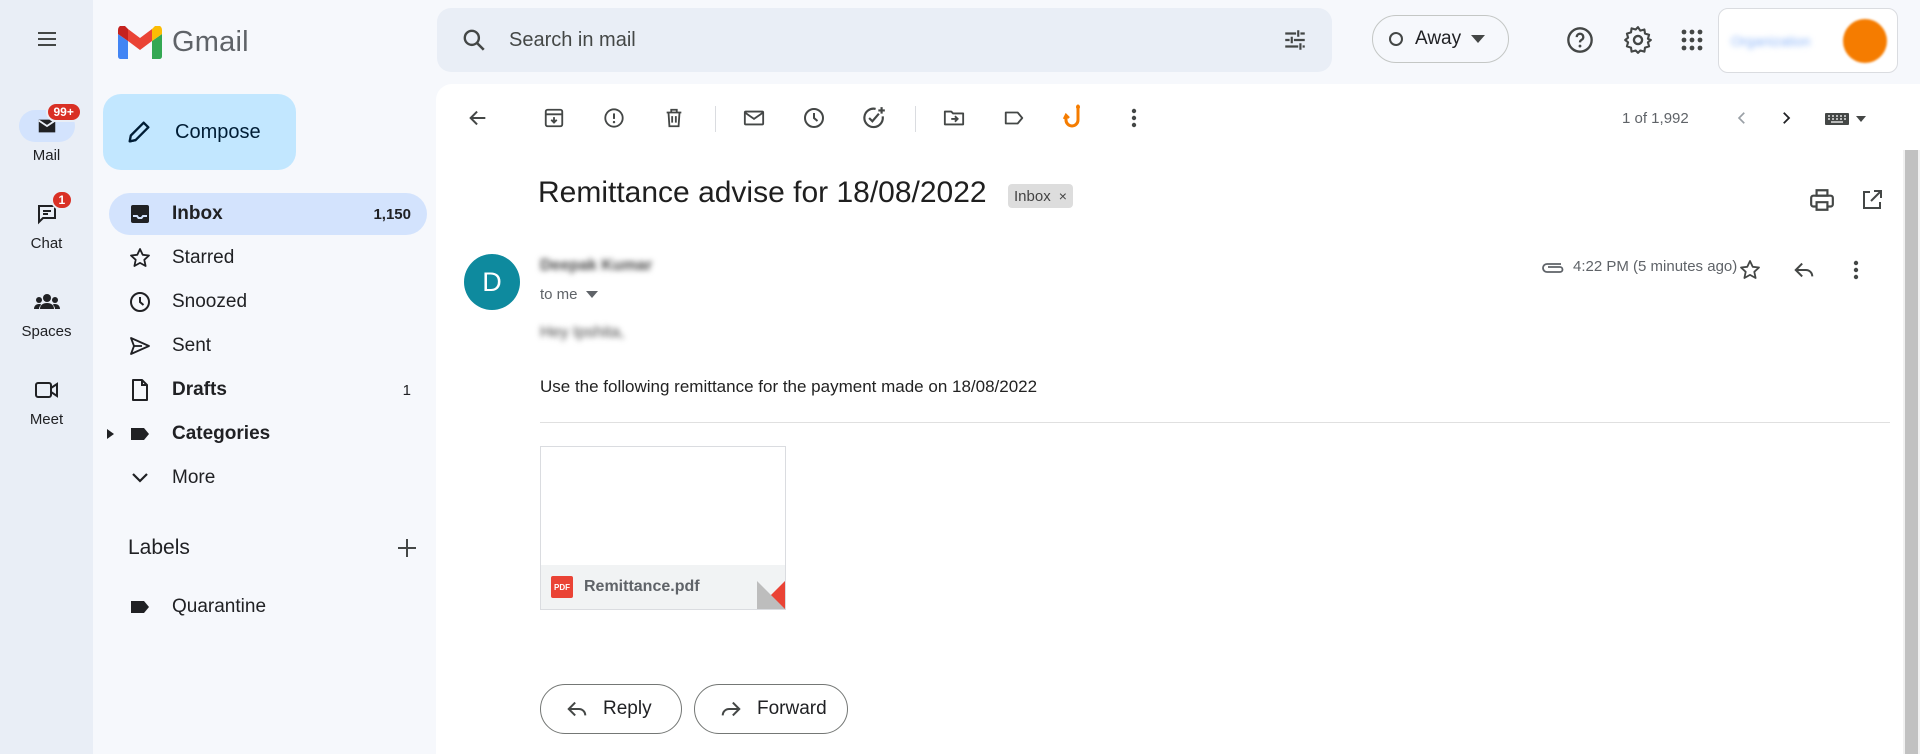 The image size is (1920, 754). What do you see at coordinates (1478, 39) in the screenshot?
I see `caret-down-icon` at bounding box center [1478, 39].